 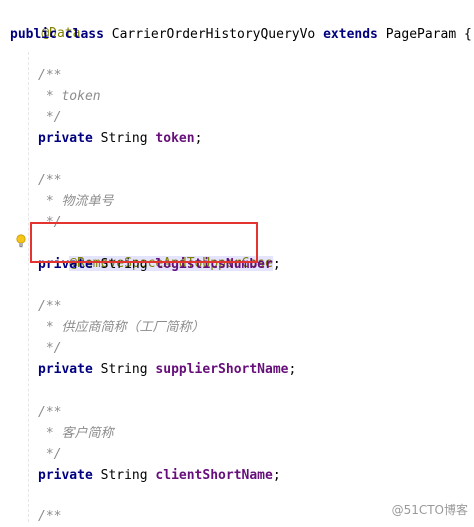 What do you see at coordinates (468, 34) in the screenshot?
I see `open-brace: {` at bounding box center [468, 34].